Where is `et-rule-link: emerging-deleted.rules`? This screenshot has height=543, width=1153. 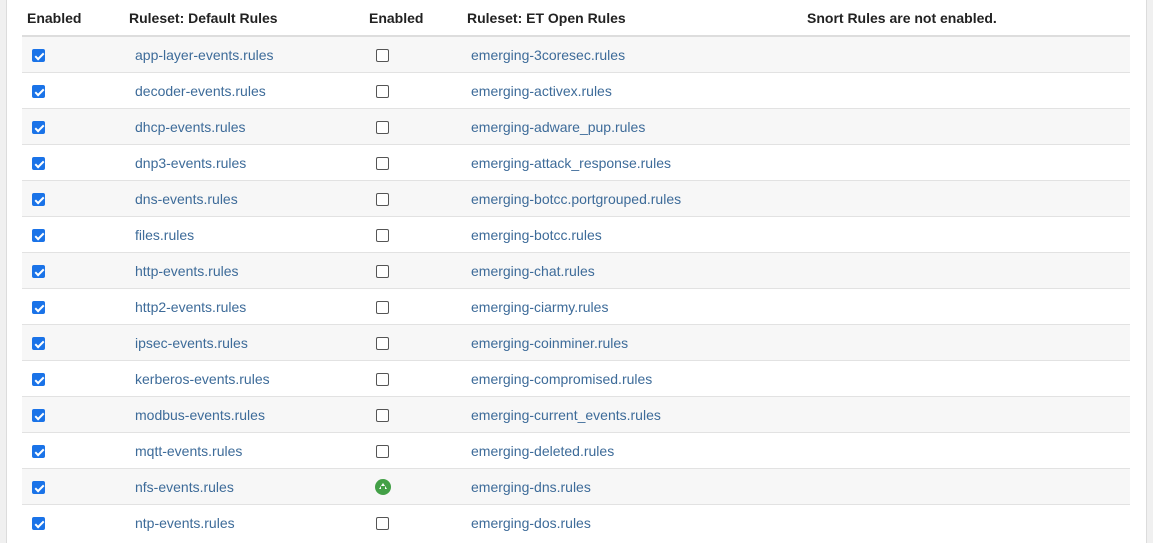 et-rule-link: emerging-deleted.rules is located at coordinates (542, 451).